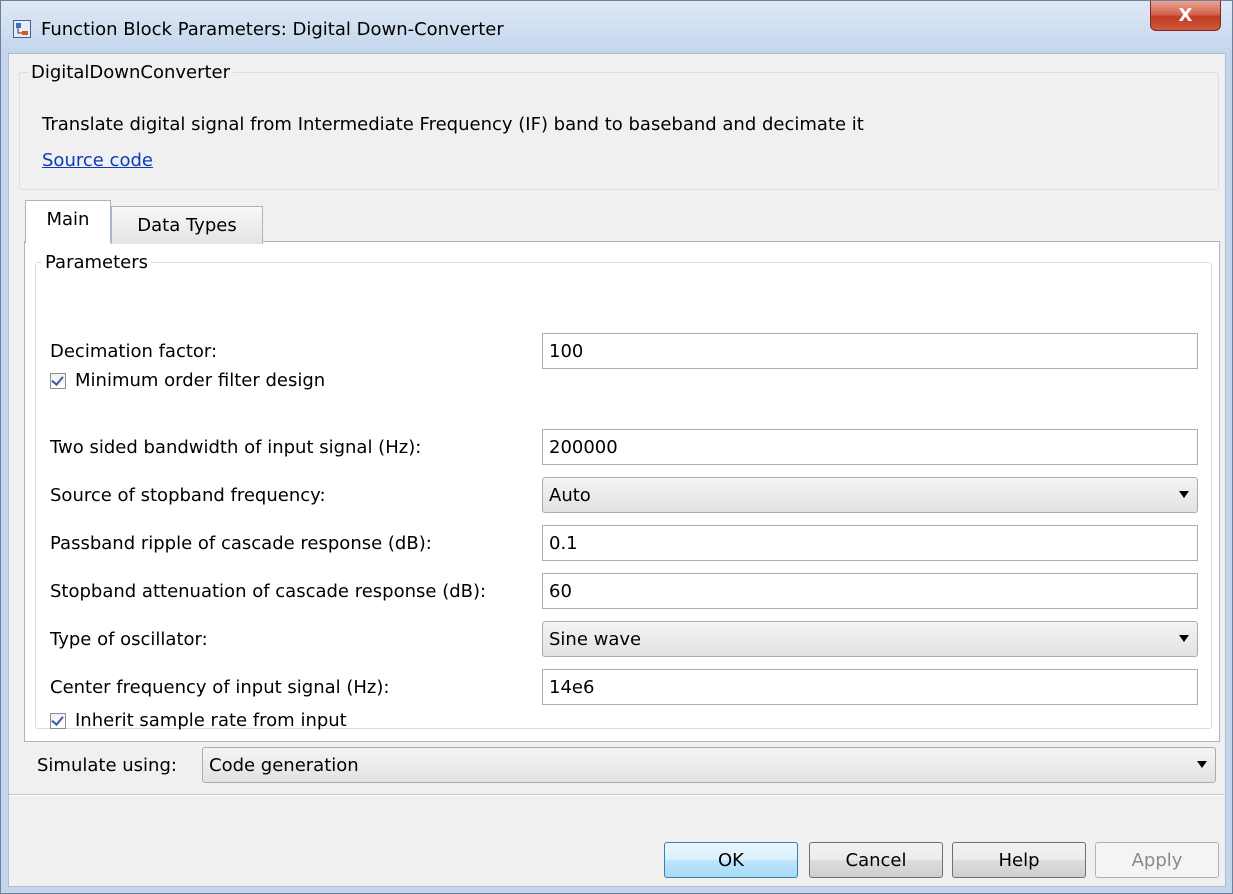 The width and height of the screenshot is (1233, 894). Describe the element at coordinates (870, 543) in the screenshot. I see `passband-ripple-field: 0.1` at that location.